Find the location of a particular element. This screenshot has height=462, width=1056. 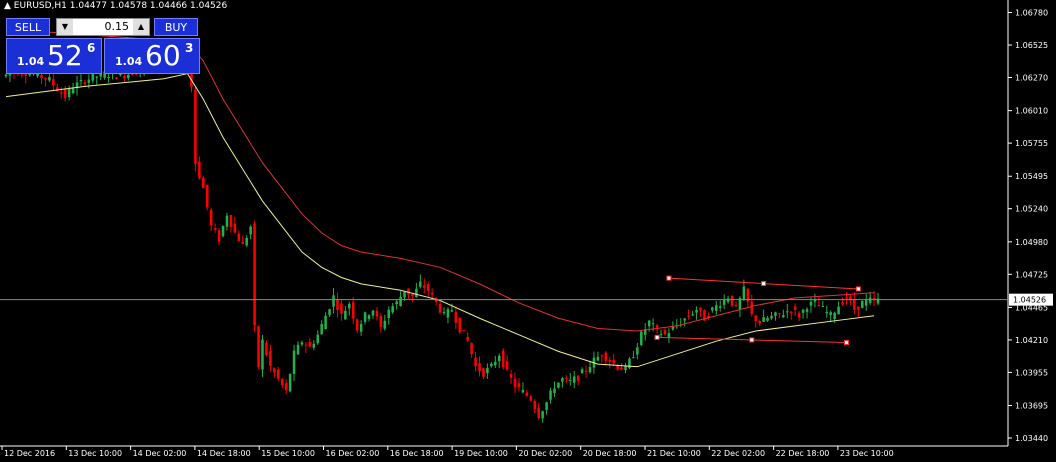

time-tick-label: 14 Dec 02:00 is located at coordinates (160, 453).